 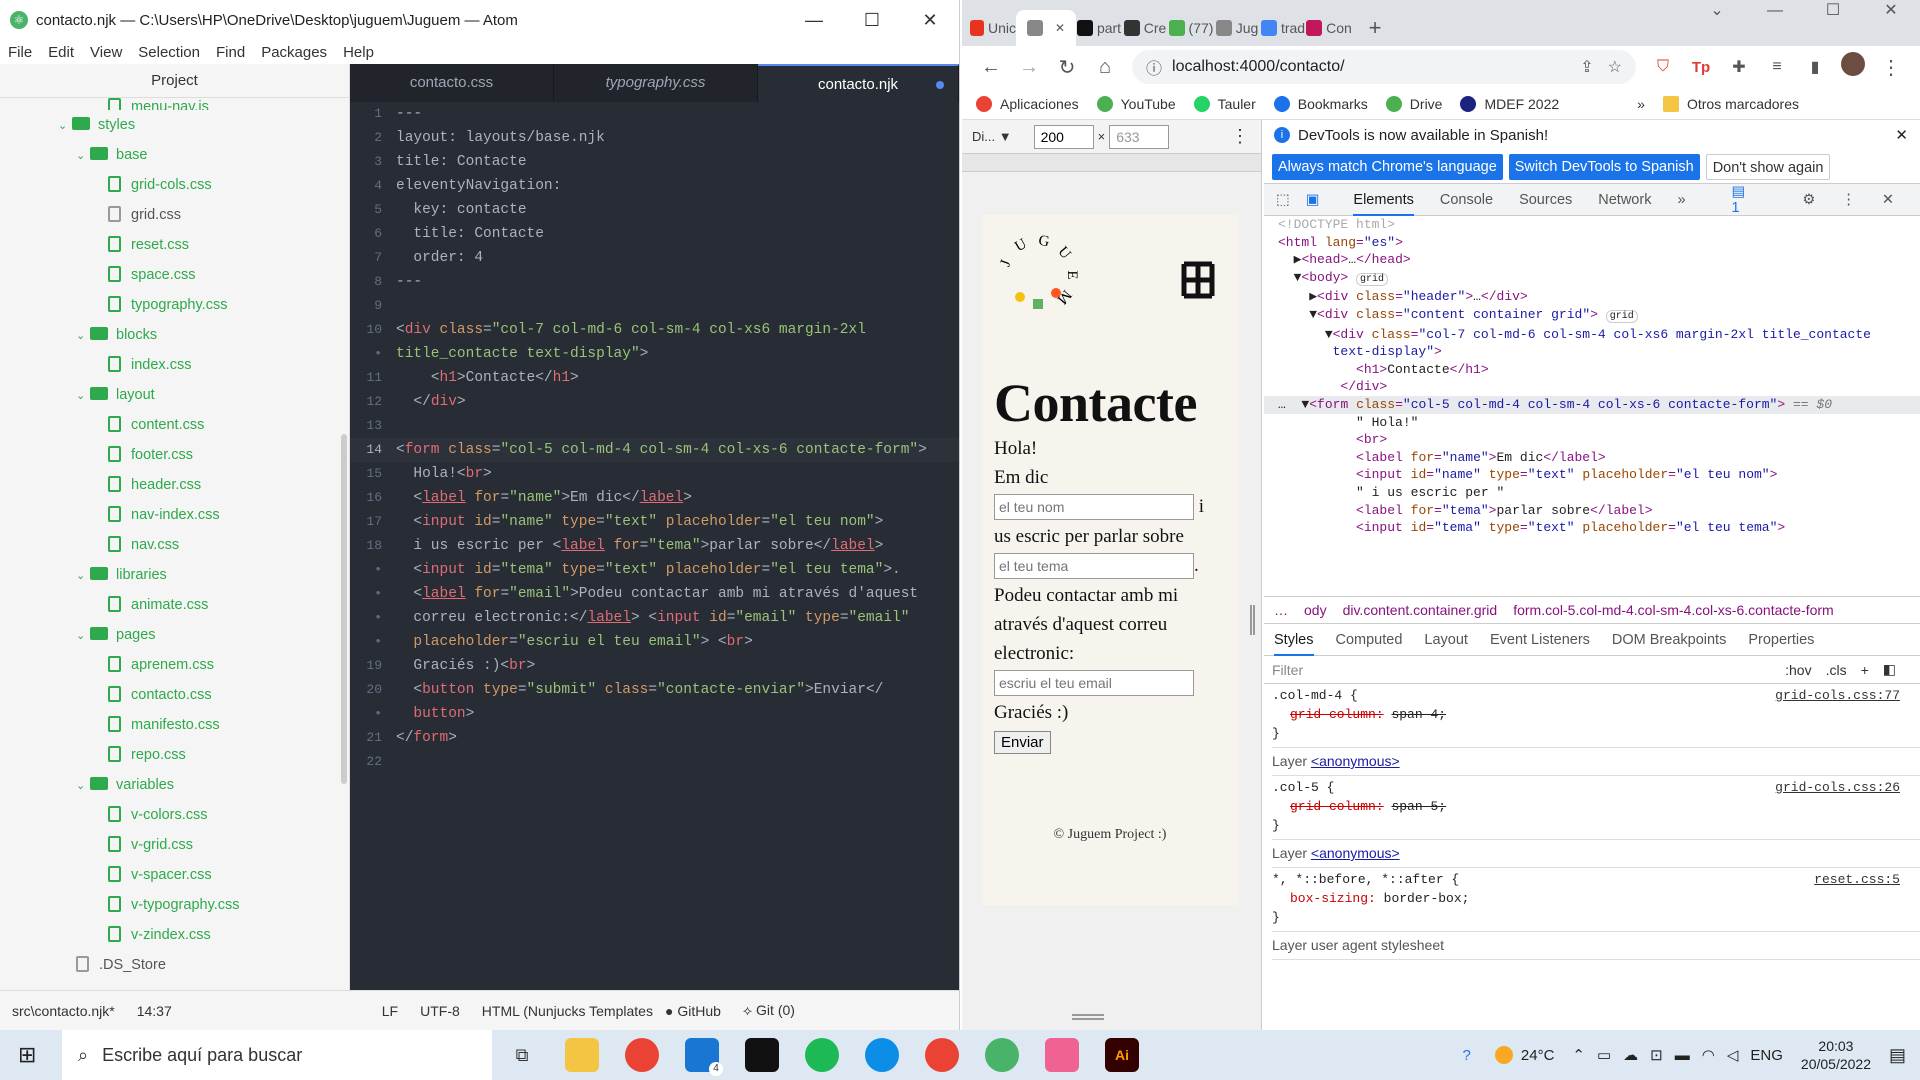 What do you see at coordinates (1901, 135) in the screenshot?
I see `close-notice-icon: ✕` at bounding box center [1901, 135].